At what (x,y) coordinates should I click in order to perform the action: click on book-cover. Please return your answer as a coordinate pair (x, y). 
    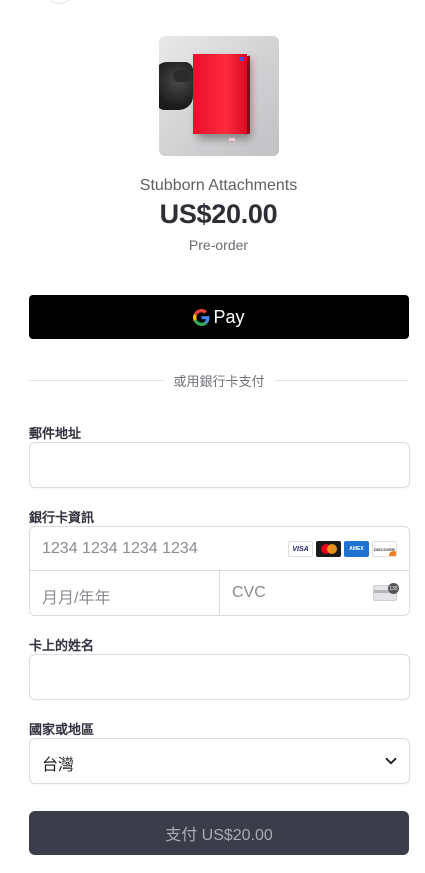
    Looking at the image, I should click on (220, 97).